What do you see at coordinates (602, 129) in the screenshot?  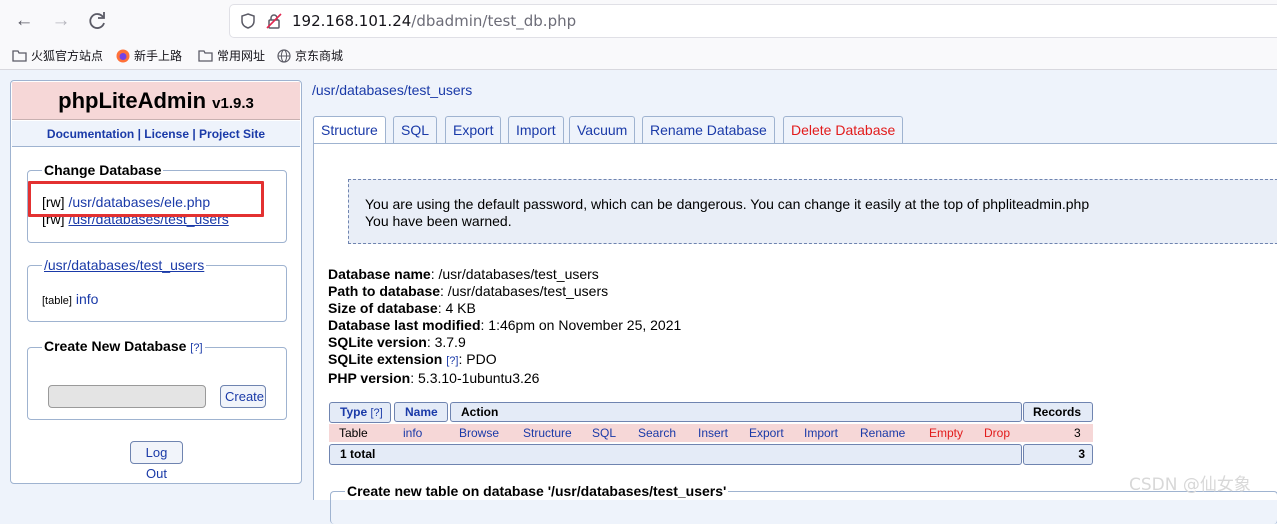 I see `tab-vacuum: Vacuum` at bounding box center [602, 129].